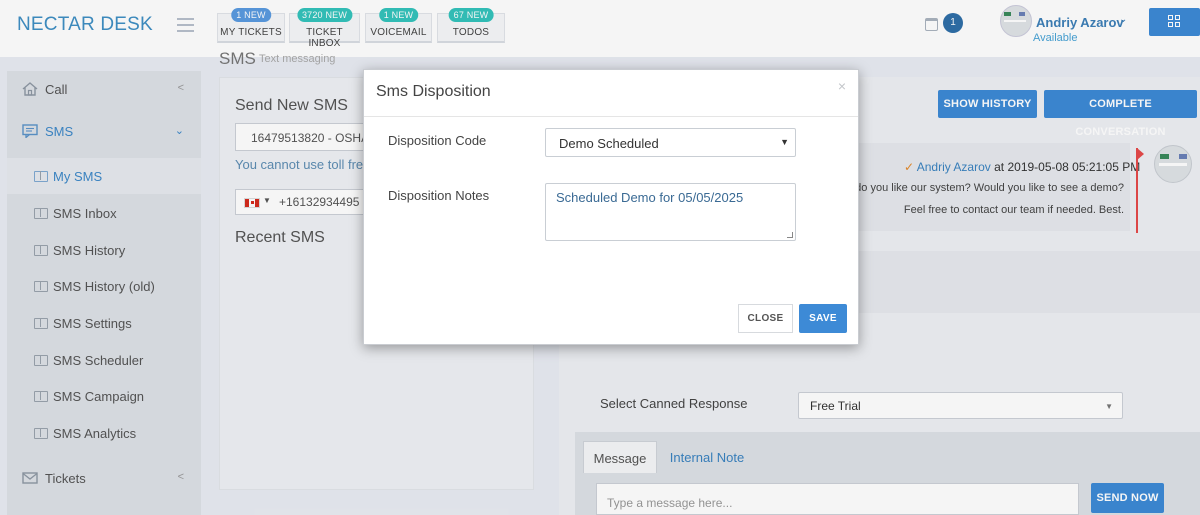 The width and height of the screenshot is (1200, 515). I want to click on resize-handle-icon, so click(790, 235).